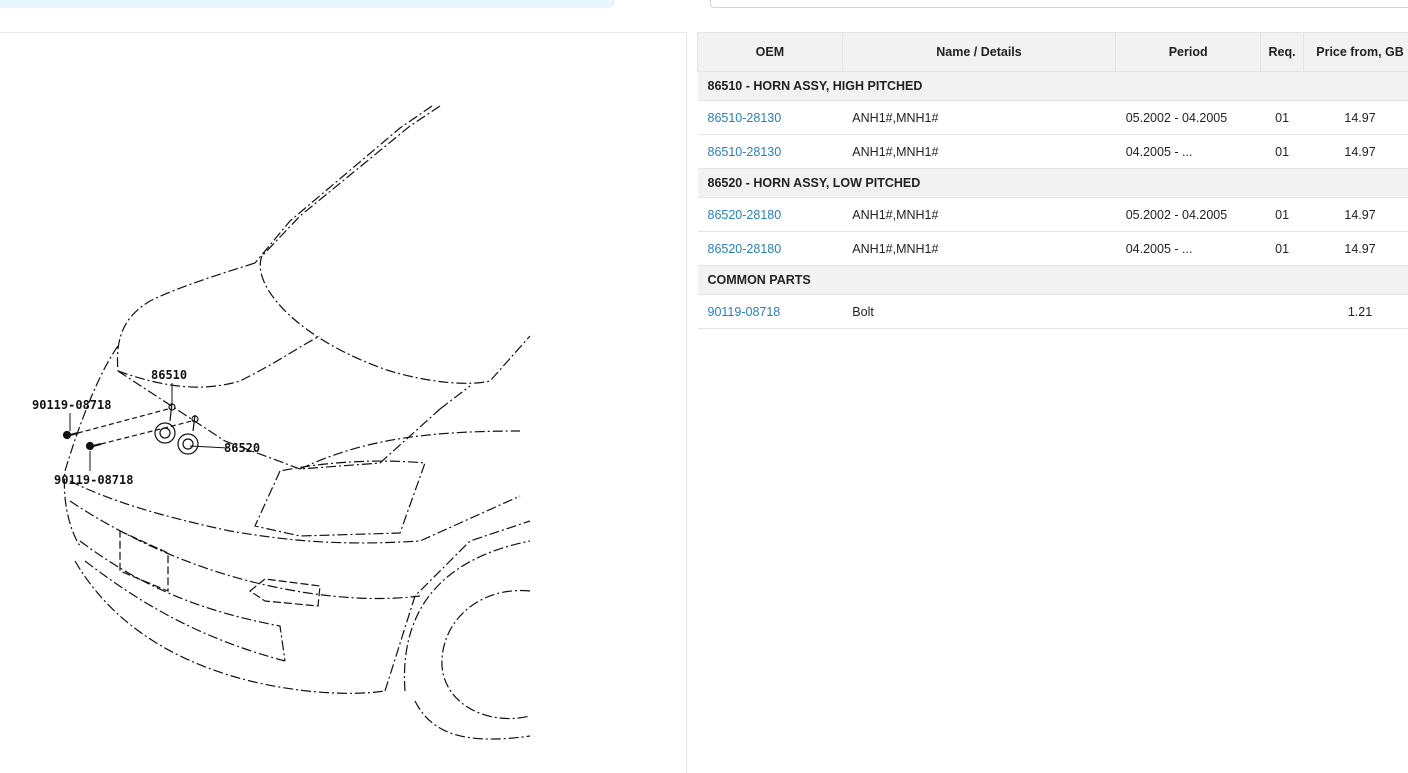  Describe the element at coordinates (340, 498) in the screenshot. I see `headlamp` at that location.